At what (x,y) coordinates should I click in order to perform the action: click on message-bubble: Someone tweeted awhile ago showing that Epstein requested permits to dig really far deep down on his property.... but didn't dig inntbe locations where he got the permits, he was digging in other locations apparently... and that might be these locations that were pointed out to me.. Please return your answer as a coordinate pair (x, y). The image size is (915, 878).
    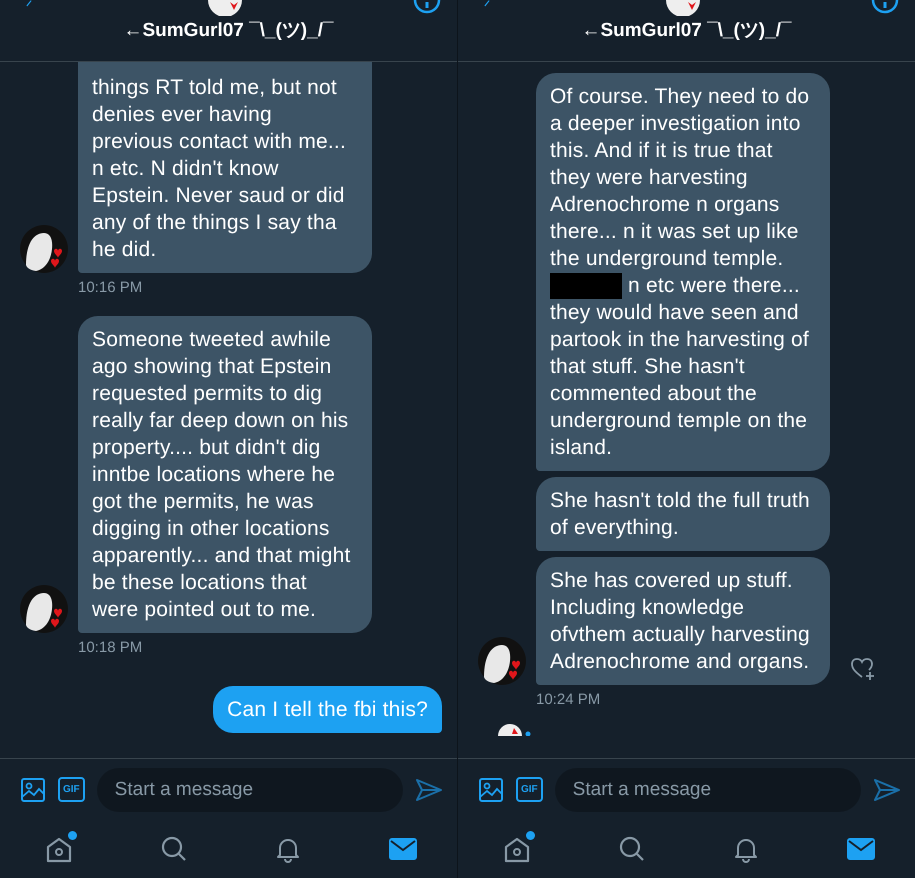
    Looking at the image, I should click on (225, 474).